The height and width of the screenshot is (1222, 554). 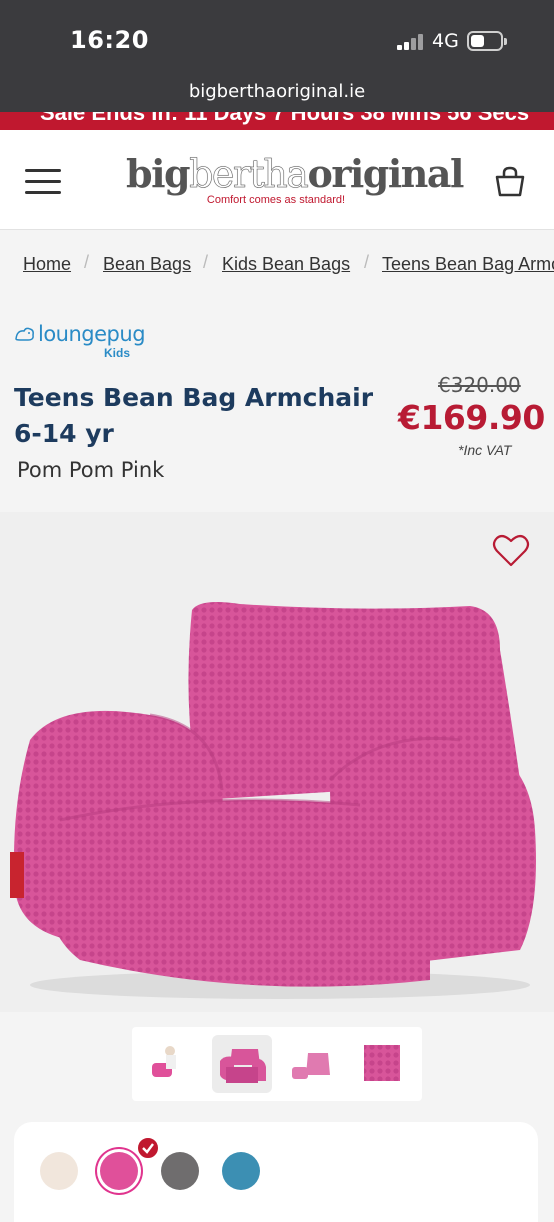 I want to click on url-bar: bigberthaoriginal.ie, so click(x=277, y=95).